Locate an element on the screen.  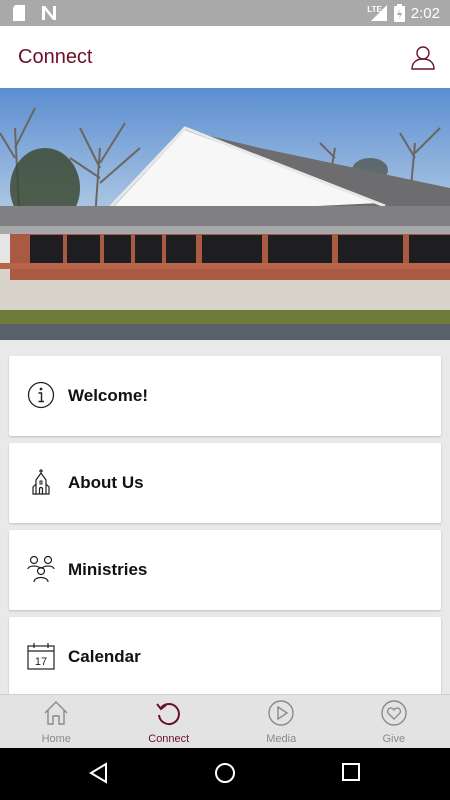
play-icon is located at coordinates (281, 713).